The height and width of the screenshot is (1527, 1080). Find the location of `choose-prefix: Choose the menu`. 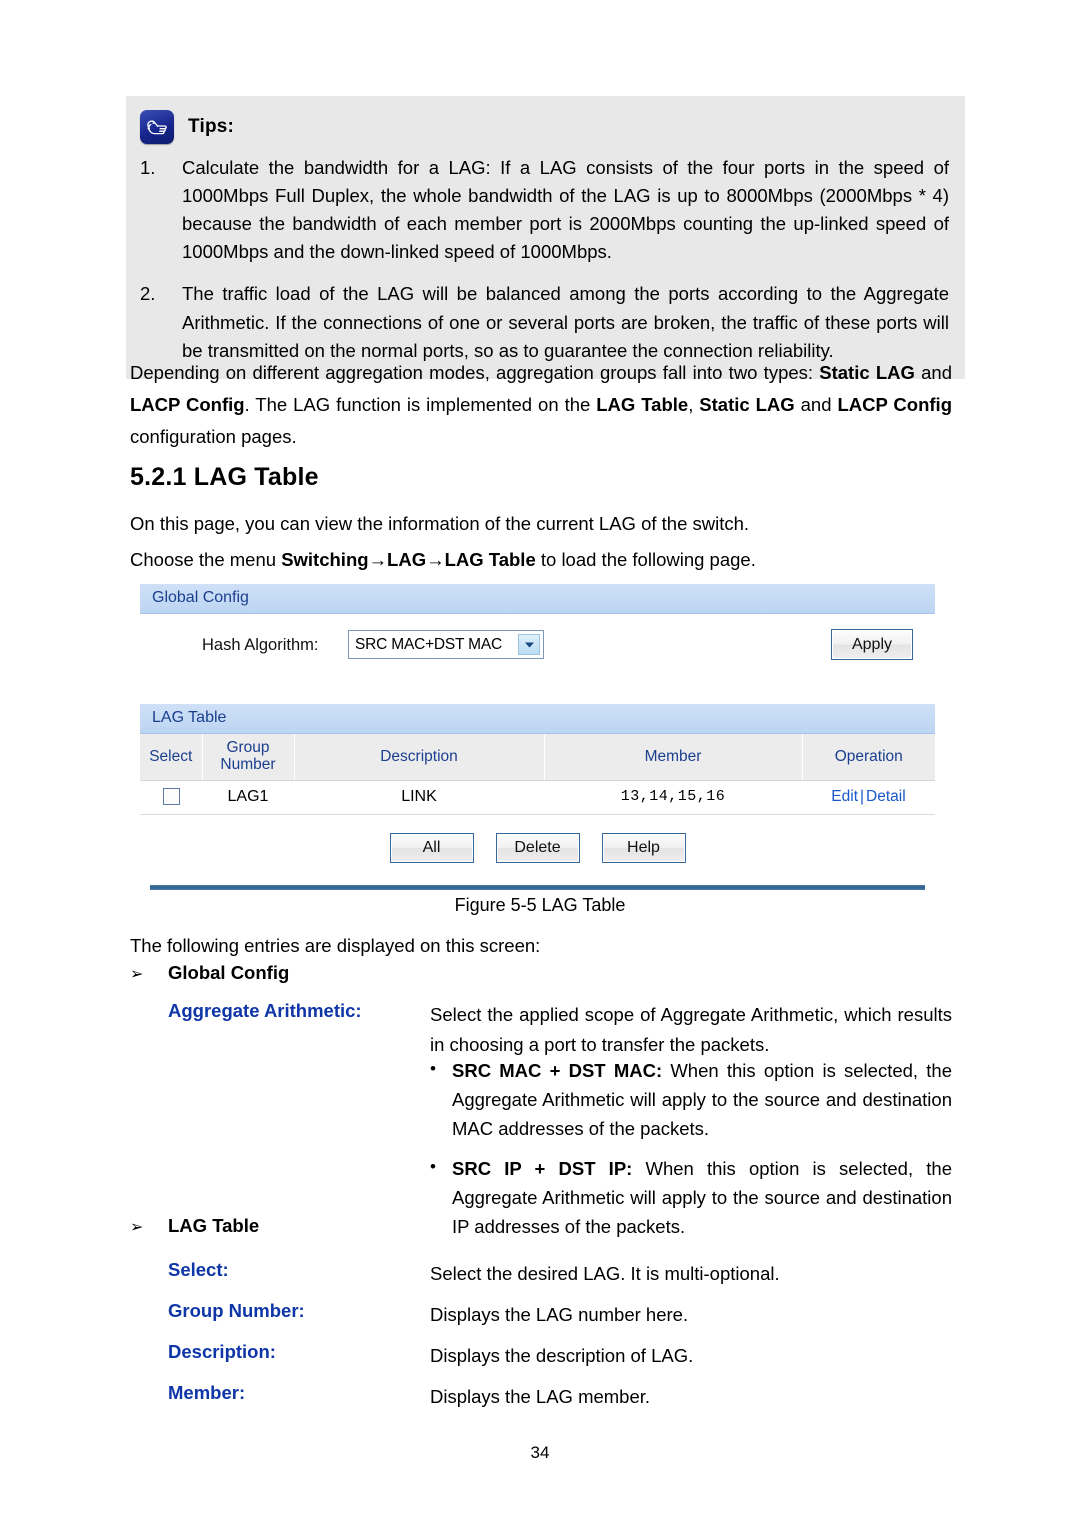

choose-prefix: Choose the menu is located at coordinates (206, 559).